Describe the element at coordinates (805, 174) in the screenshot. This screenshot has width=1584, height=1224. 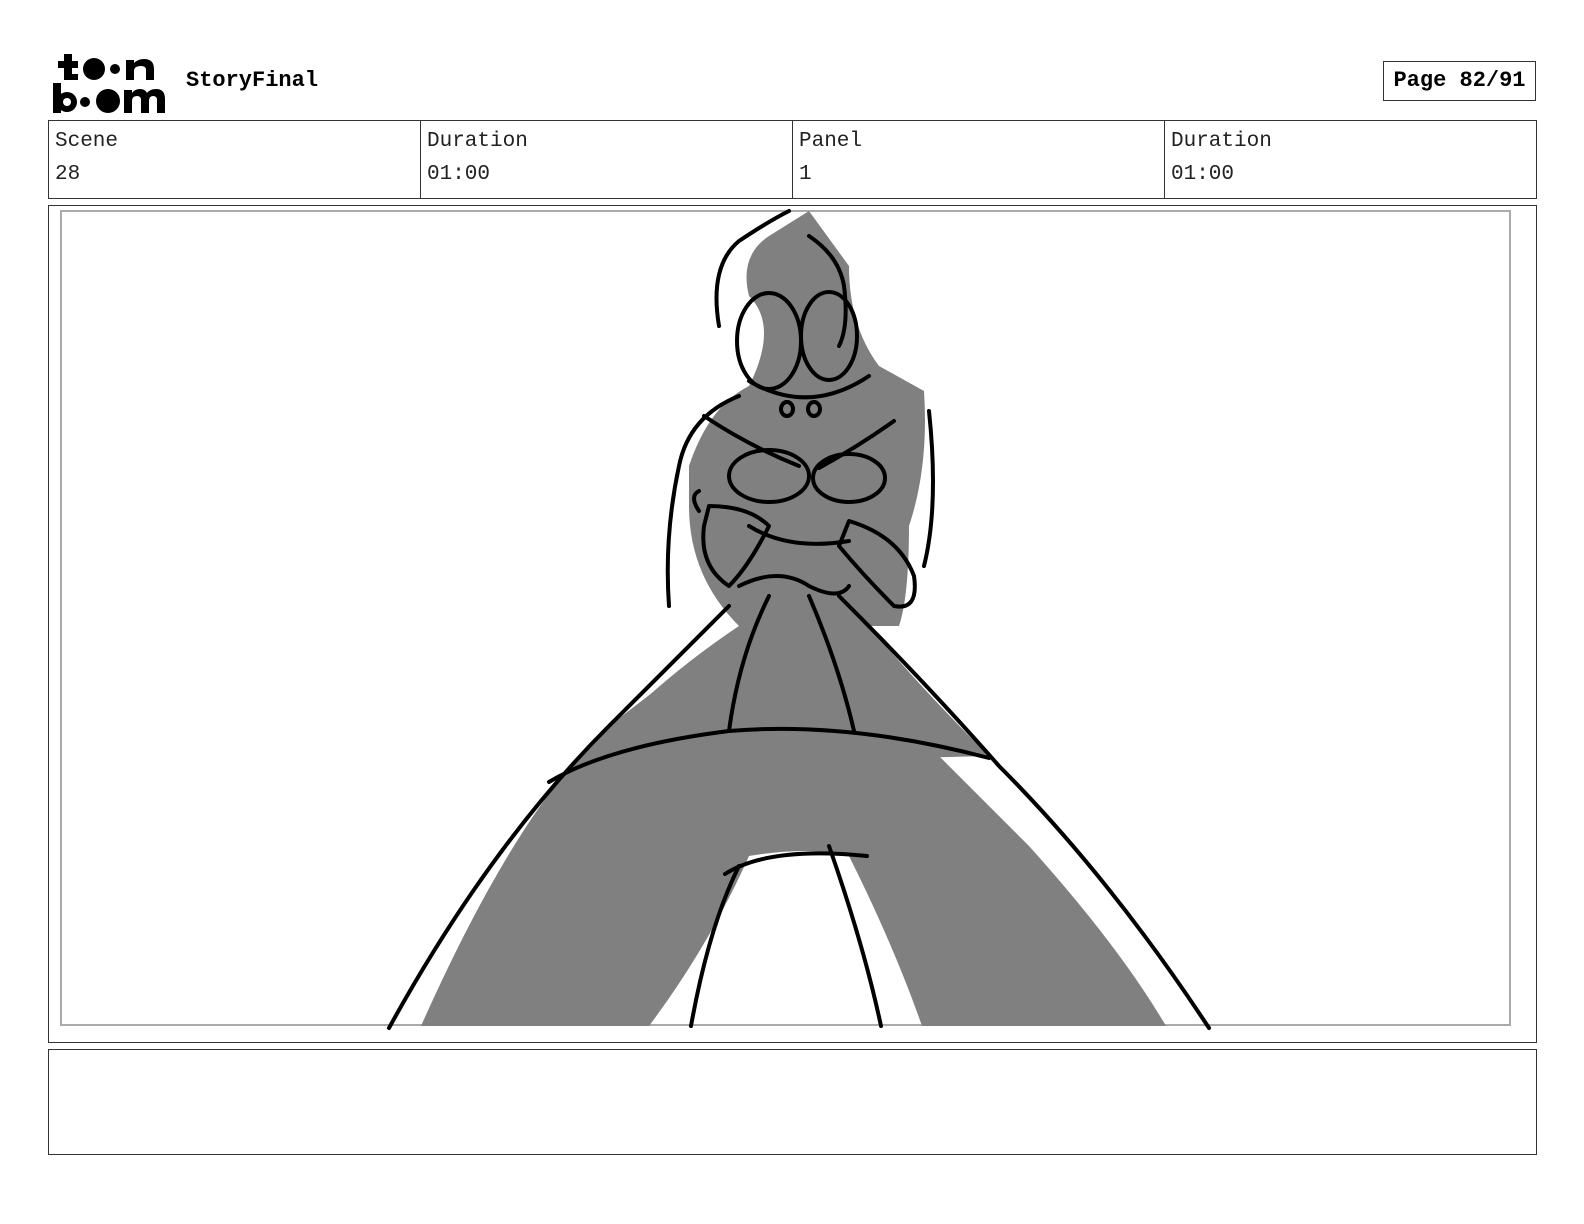
I see `panel-value: 1` at that location.